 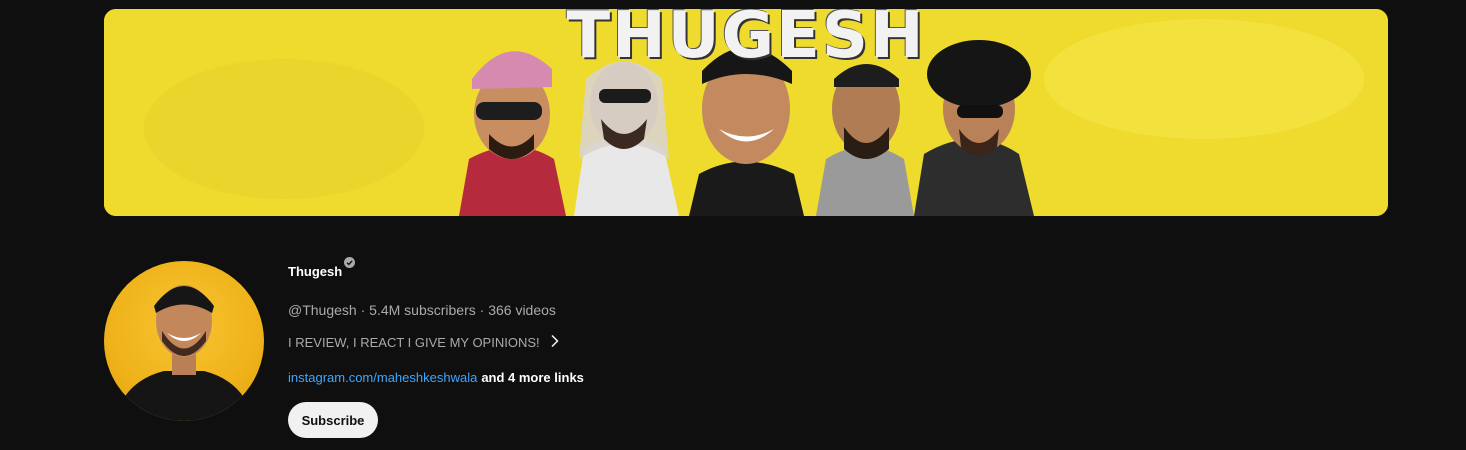 I want to click on instagram-link: instagram.com/maheshkeshwala, so click(x=382, y=377).